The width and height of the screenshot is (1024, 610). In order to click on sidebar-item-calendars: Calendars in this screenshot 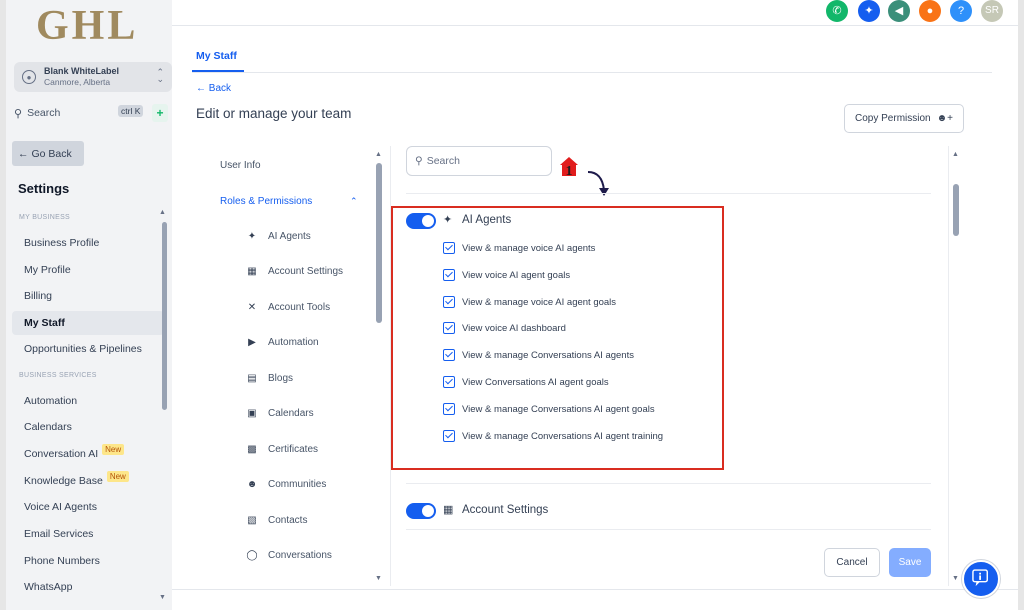, I will do `click(88, 427)`.